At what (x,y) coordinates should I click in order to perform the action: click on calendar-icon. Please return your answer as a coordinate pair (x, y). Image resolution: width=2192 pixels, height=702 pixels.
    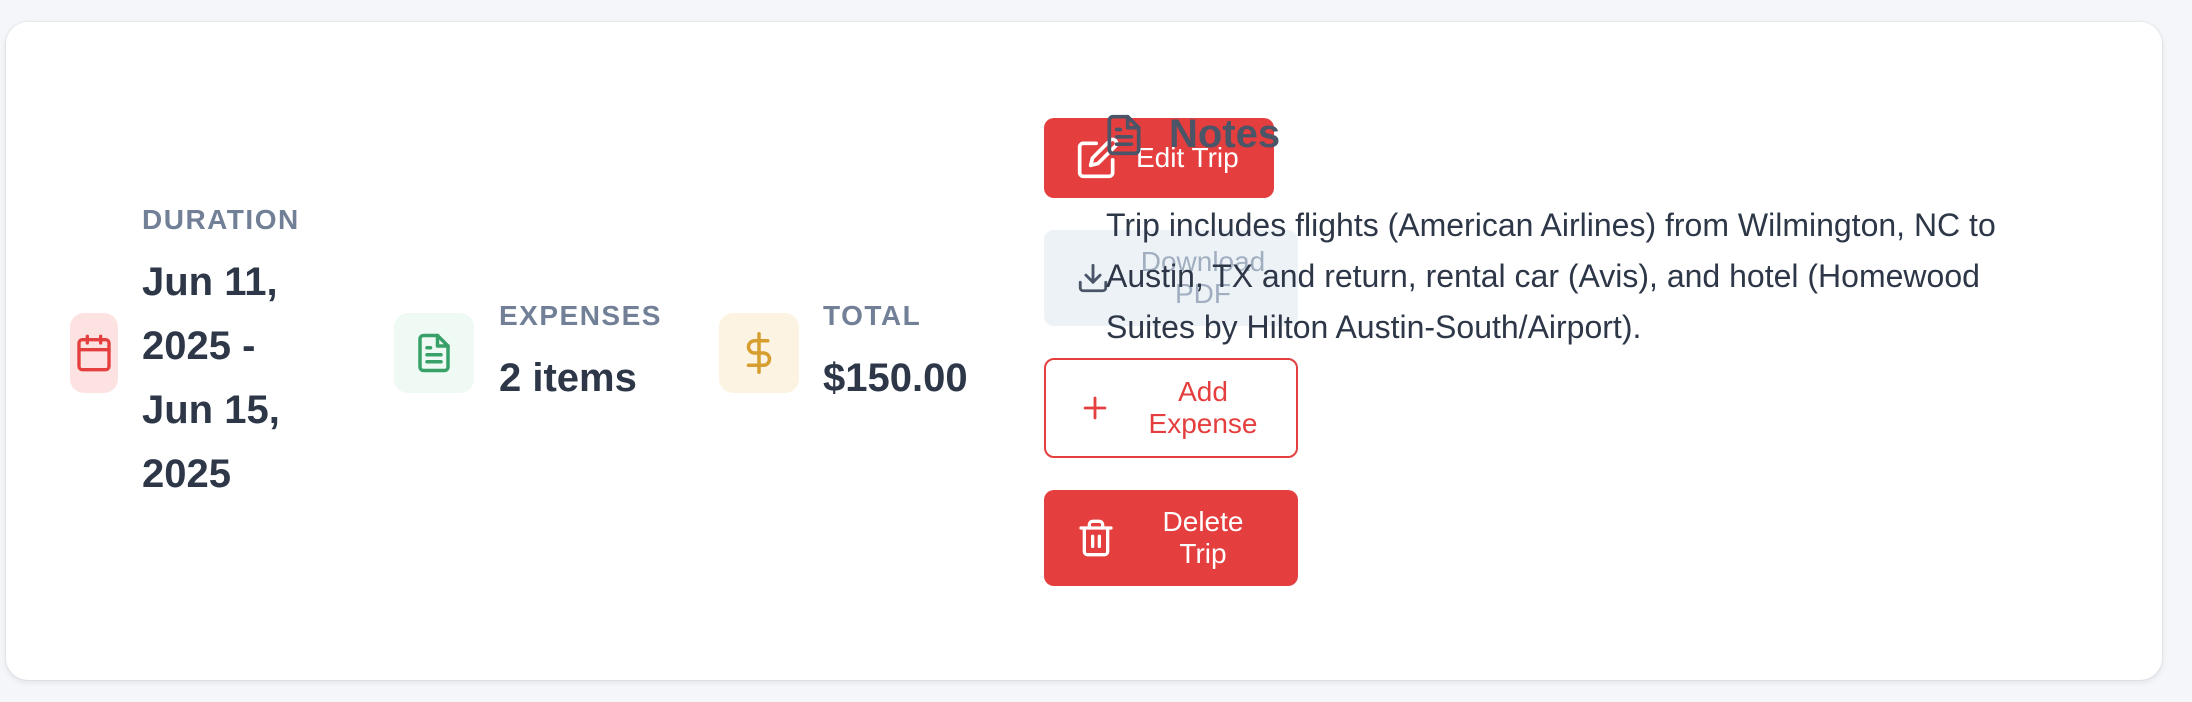
    Looking at the image, I should click on (94, 353).